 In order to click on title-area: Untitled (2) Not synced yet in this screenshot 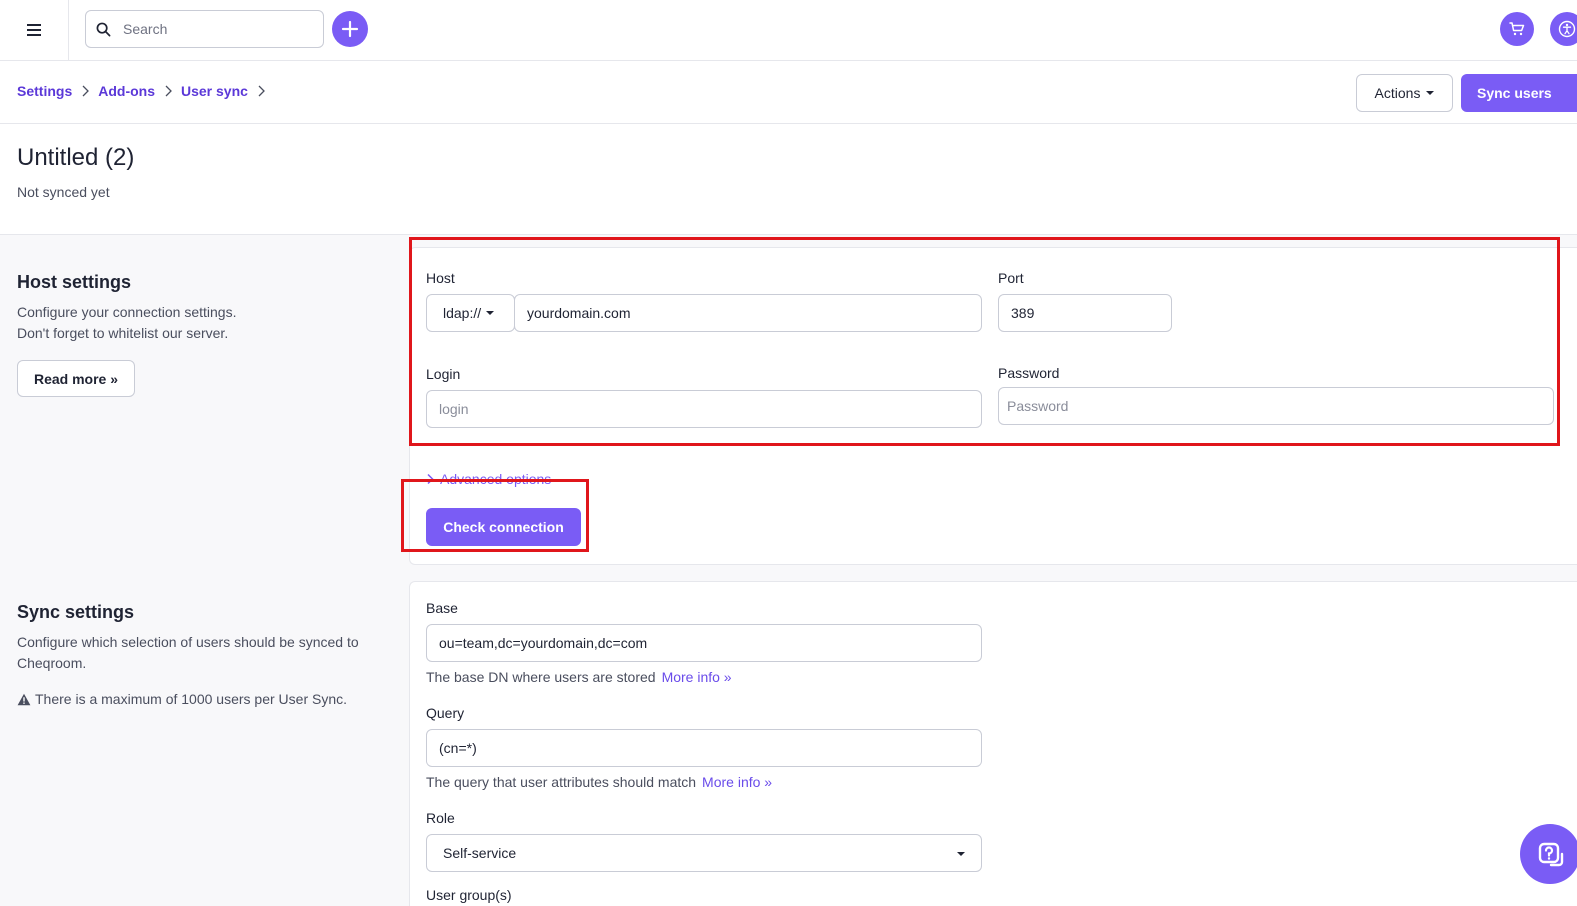, I will do `click(788, 179)`.